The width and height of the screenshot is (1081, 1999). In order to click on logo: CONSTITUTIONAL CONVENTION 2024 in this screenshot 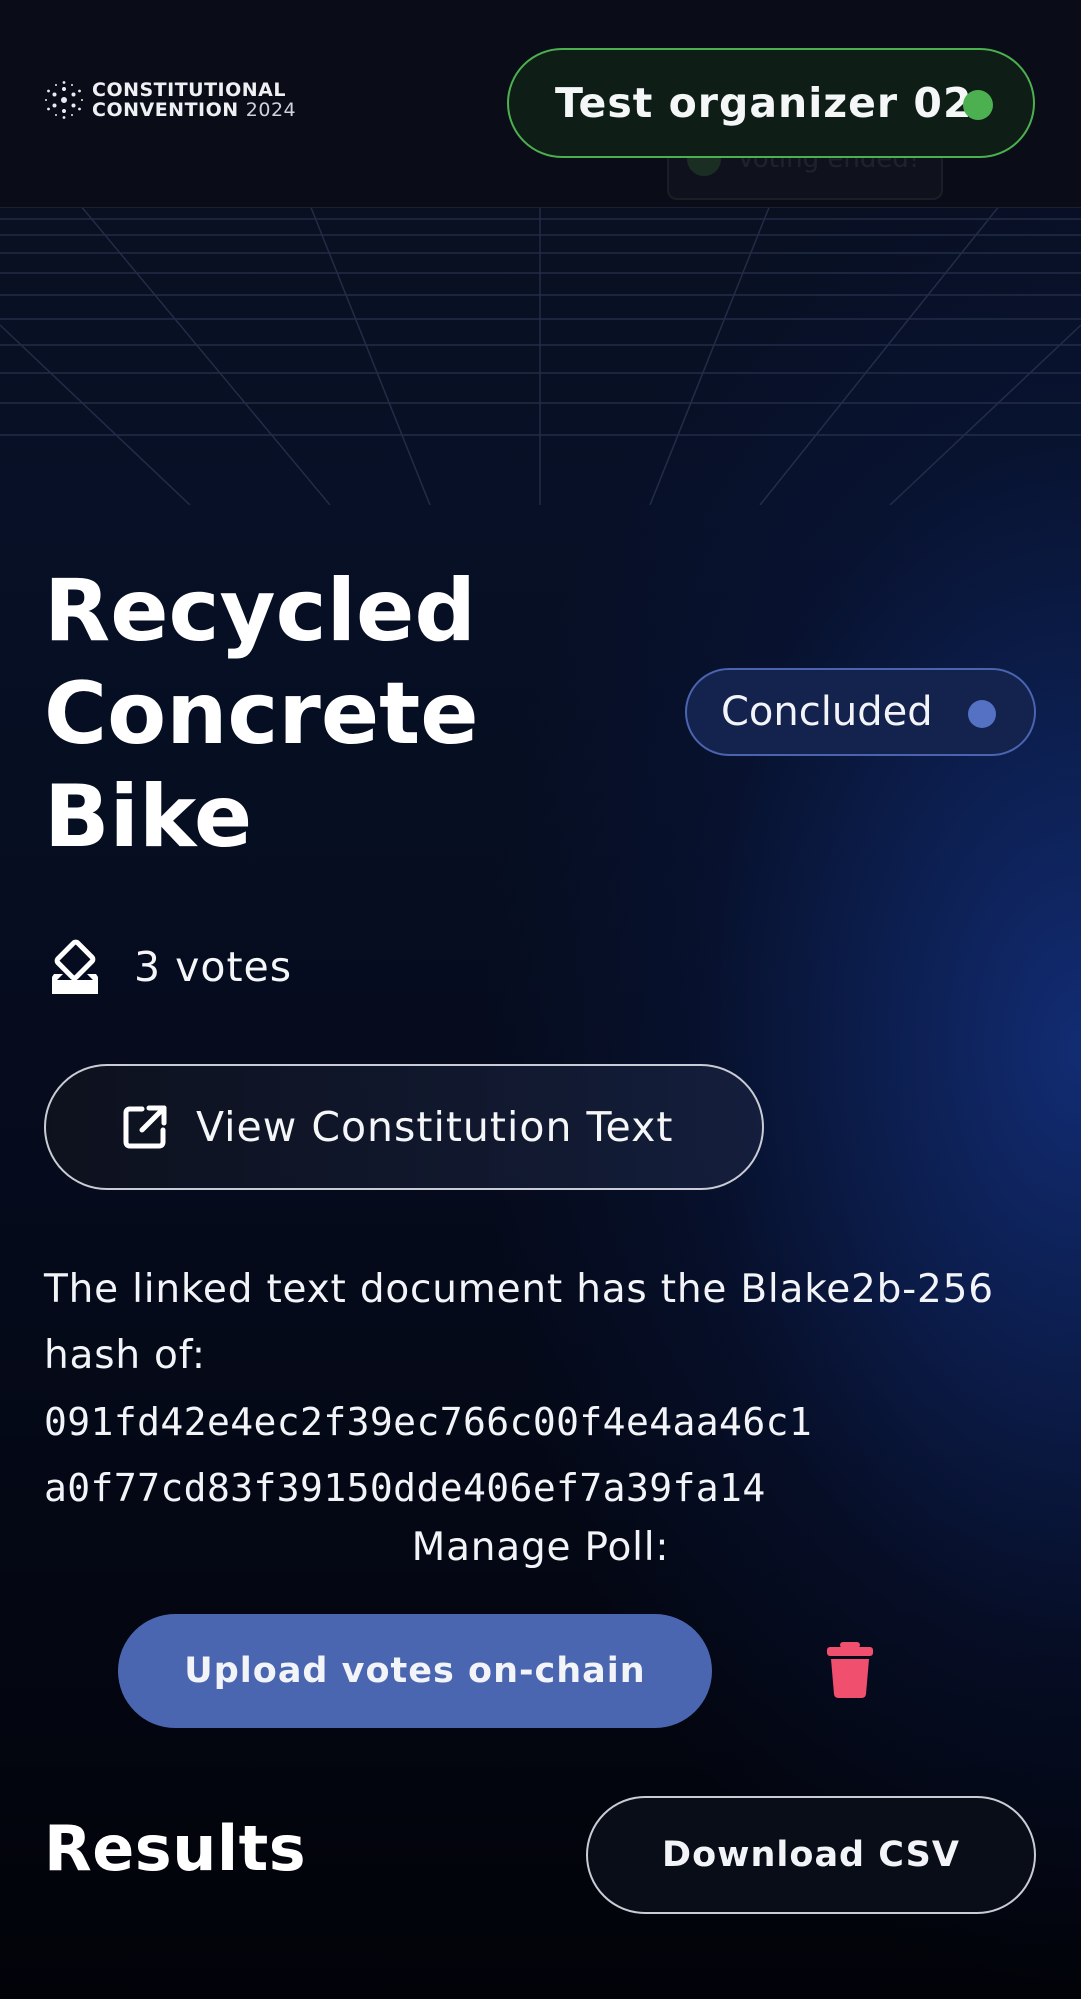, I will do `click(170, 100)`.